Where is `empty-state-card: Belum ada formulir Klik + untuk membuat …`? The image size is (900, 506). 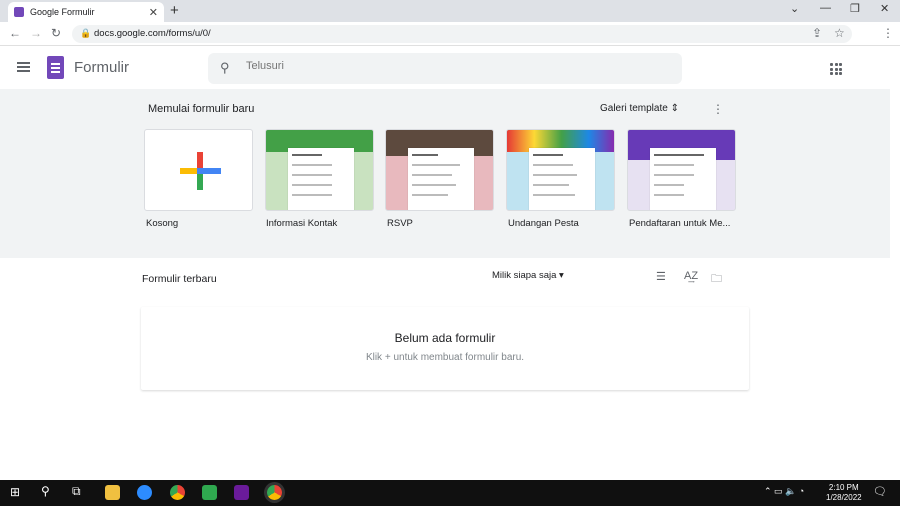
empty-state-card: Belum ada formulir Klik + untuk membuat … is located at coordinates (445, 348).